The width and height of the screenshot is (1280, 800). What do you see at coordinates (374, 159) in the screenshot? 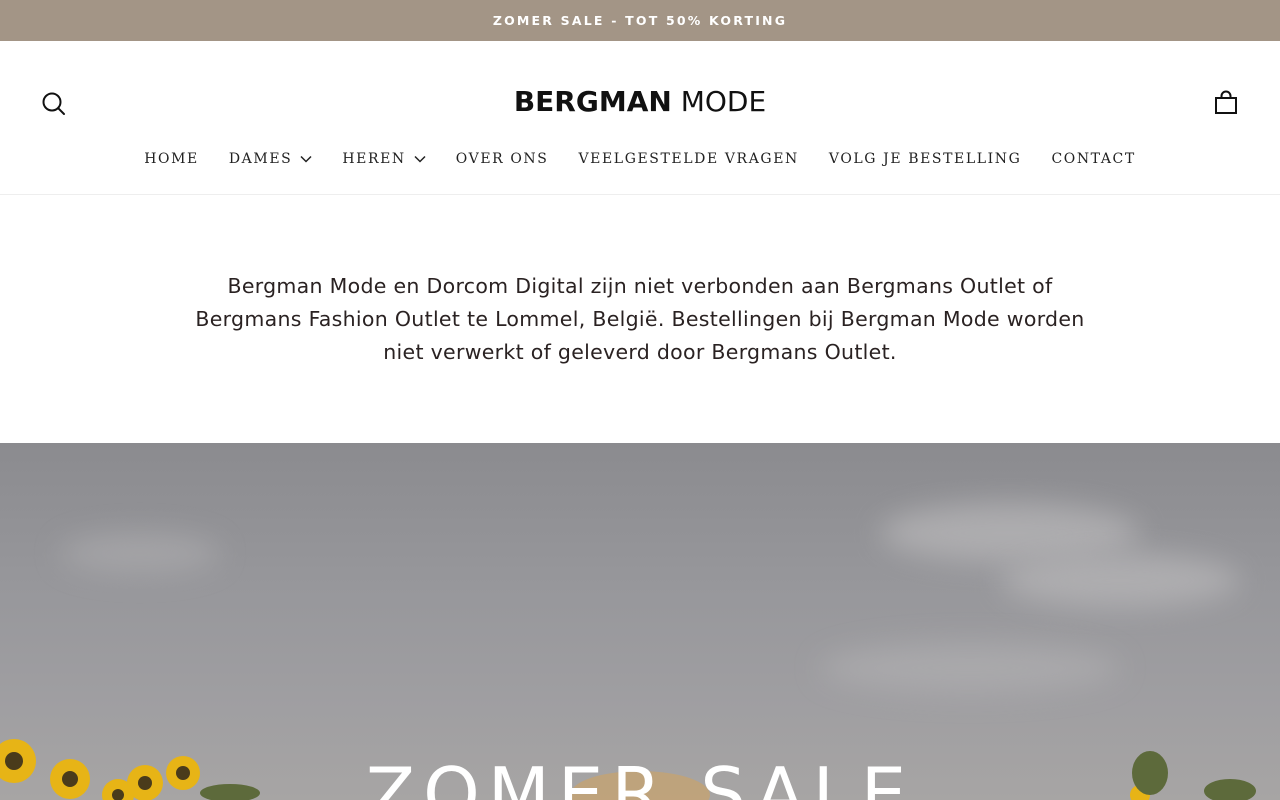
I see `nav-item-label: HEREN` at bounding box center [374, 159].